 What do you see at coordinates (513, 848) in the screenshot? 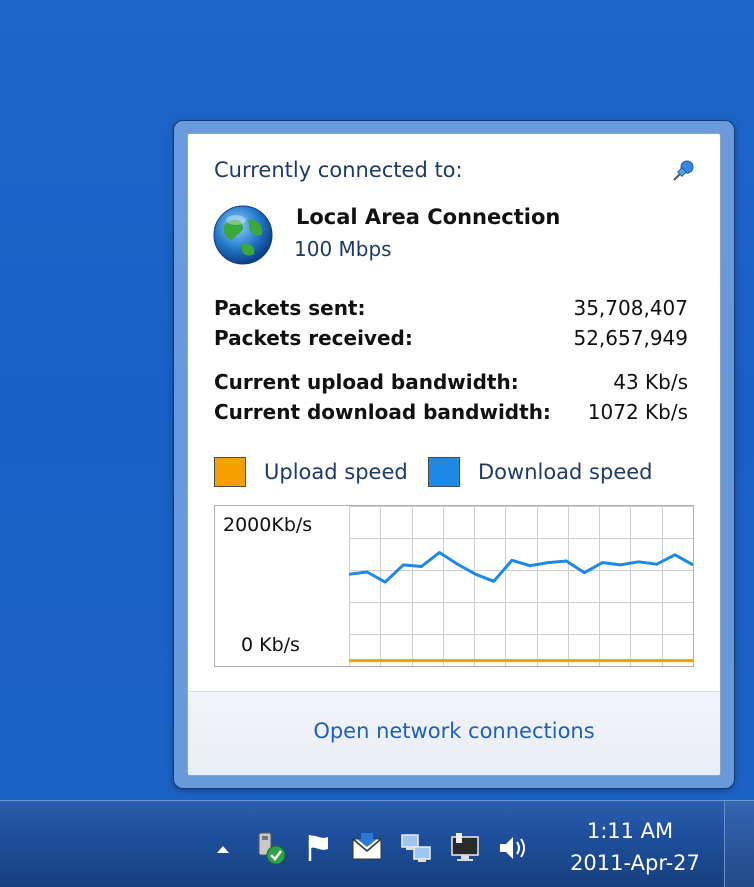
I see `volume-icon` at bounding box center [513, 848].